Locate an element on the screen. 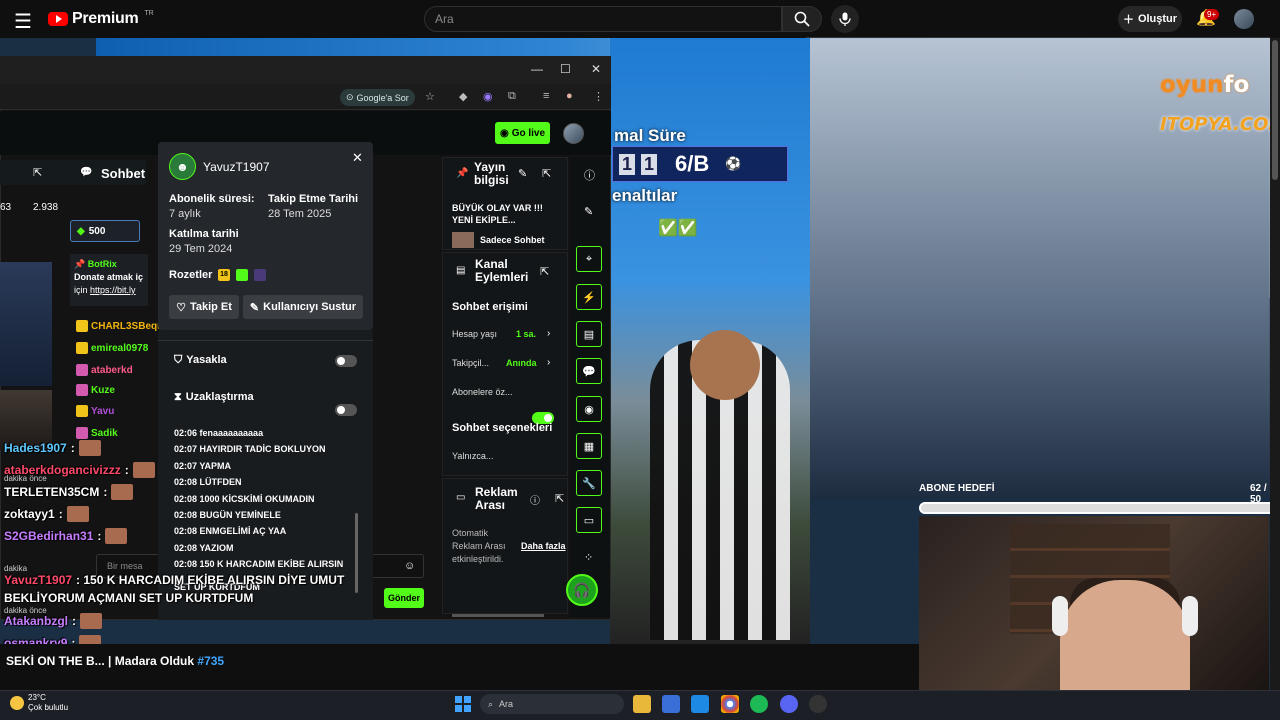  chat-message: emireal0978 is located at coordinates (112, 348).